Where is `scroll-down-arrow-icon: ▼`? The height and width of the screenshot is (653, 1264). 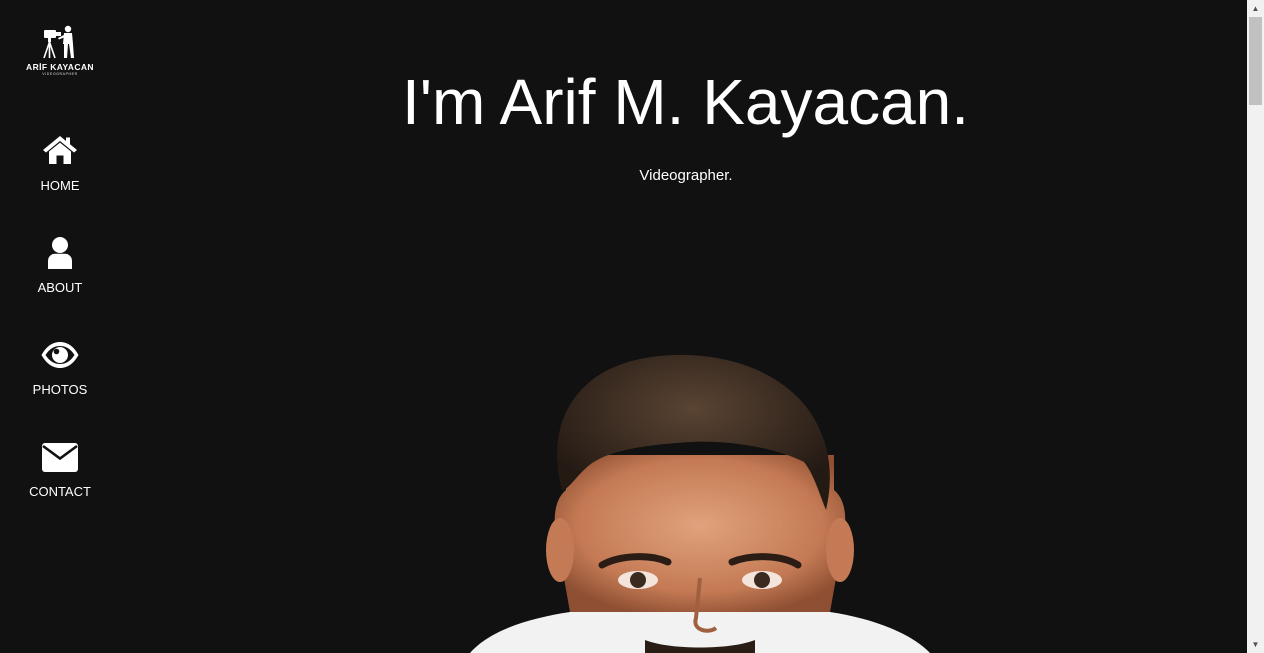 scroll-down-arrow-icon: ▼ is located at coordinates (1255, 644).